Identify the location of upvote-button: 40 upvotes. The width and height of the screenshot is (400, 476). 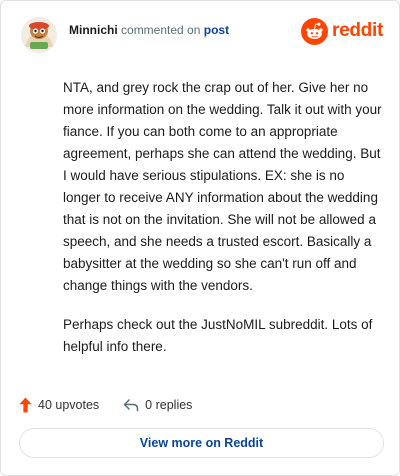
(59, 405).